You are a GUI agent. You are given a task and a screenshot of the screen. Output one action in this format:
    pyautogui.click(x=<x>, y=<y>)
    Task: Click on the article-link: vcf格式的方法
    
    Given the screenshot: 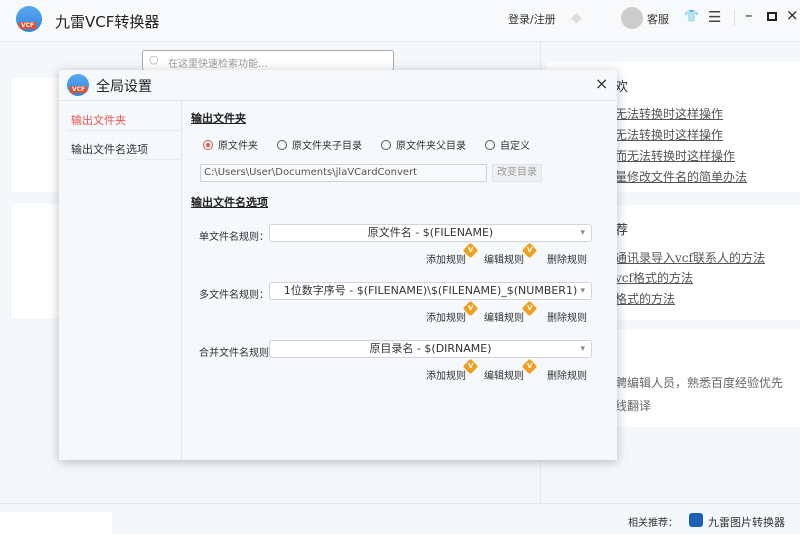 What is the action you would take?
    pyautogui.click(x=654, y=277)
    